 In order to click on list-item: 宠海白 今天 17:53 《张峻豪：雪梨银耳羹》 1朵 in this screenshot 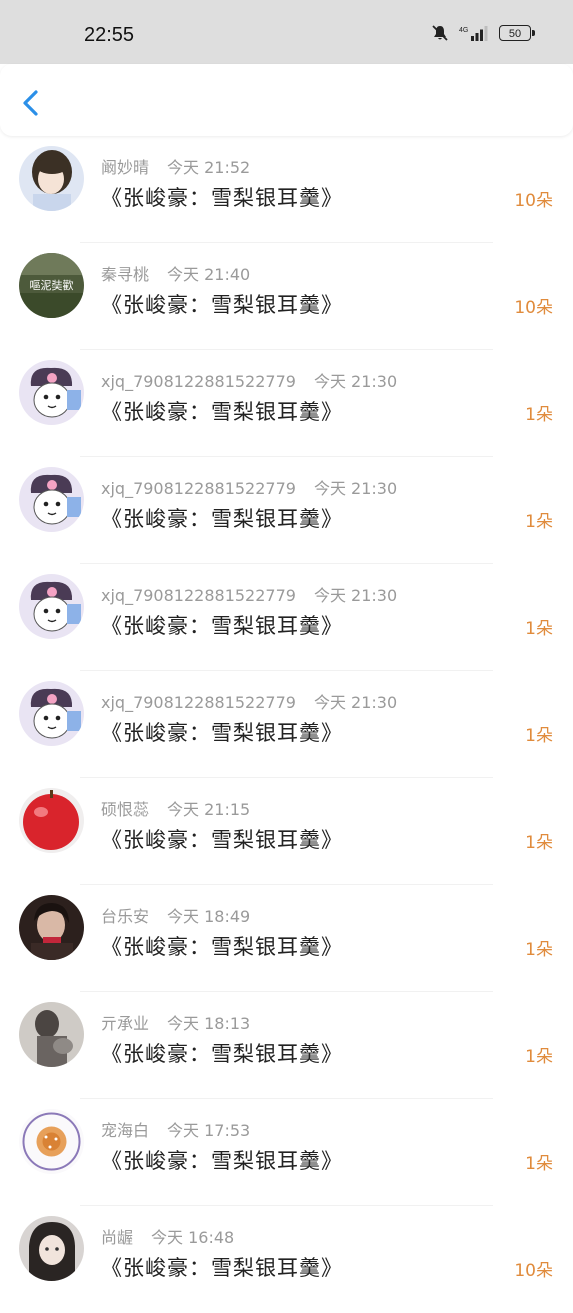, I will do `click(286, 1152)`.